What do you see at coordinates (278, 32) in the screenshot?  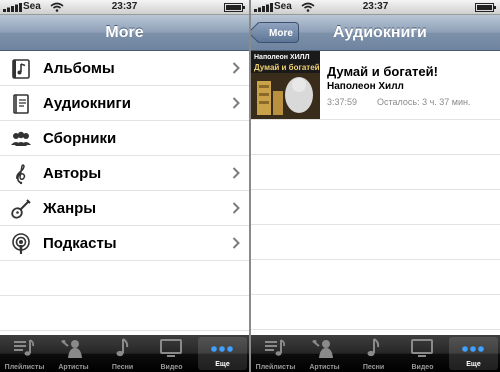 I see `back-button: More` at bounding box center [278, 32].